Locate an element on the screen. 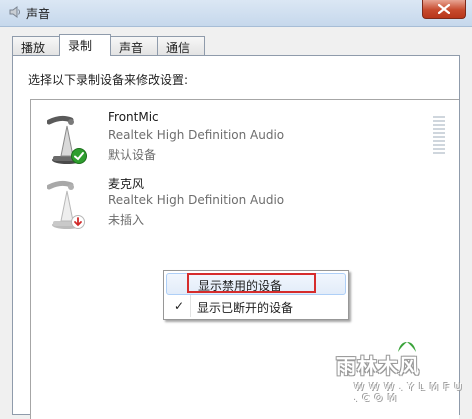 The height and width of the screenshot is (419, 472). menu-item-show-disabled: 显示禁用的设备 is located at coordinates (256, 284).